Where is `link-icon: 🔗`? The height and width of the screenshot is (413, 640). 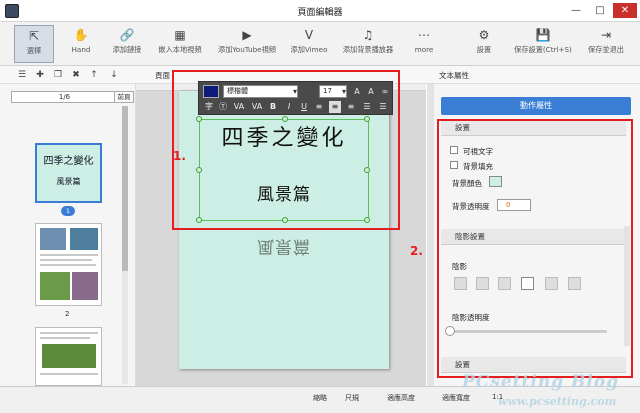 link-icon: 🔗 is located at coordinates (127, 35).